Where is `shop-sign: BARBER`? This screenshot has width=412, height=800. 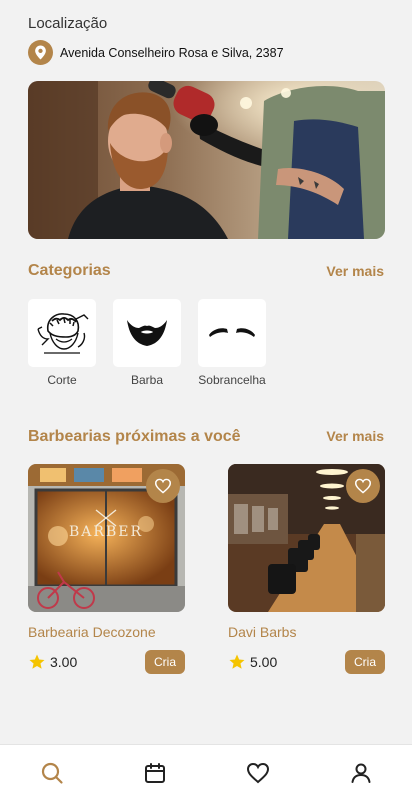 shop-sign: BARBER is located at coordinates (106, 532).